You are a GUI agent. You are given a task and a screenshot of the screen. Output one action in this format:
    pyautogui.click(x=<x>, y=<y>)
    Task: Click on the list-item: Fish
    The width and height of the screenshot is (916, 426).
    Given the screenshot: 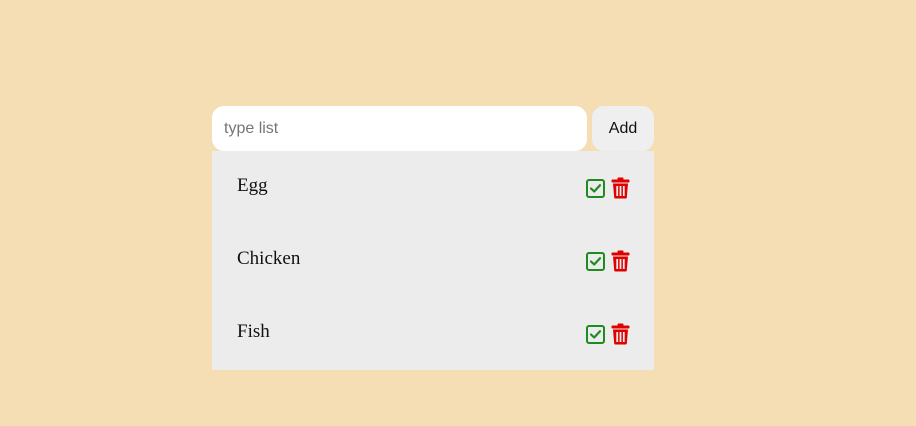 What is the action you would take?
    pyautogui.click(x=433, y=333)
    